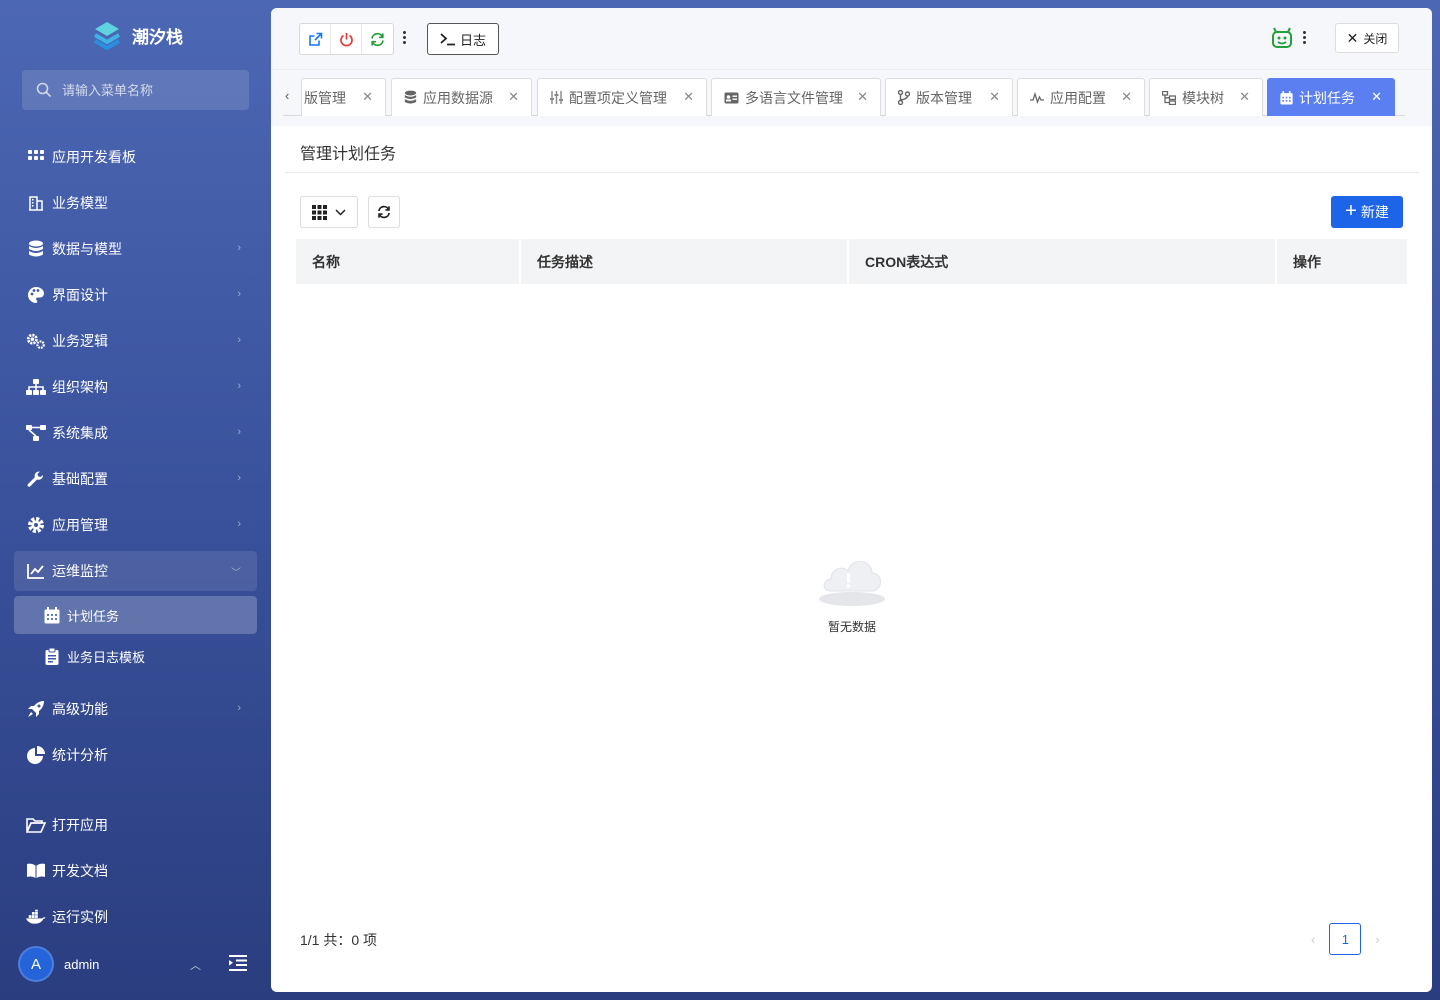 Image resolution: width=1440 pixels, height=1000 pixels. I want to click on tab-module-tree: 模块树 ✕, so click(1206, 97).